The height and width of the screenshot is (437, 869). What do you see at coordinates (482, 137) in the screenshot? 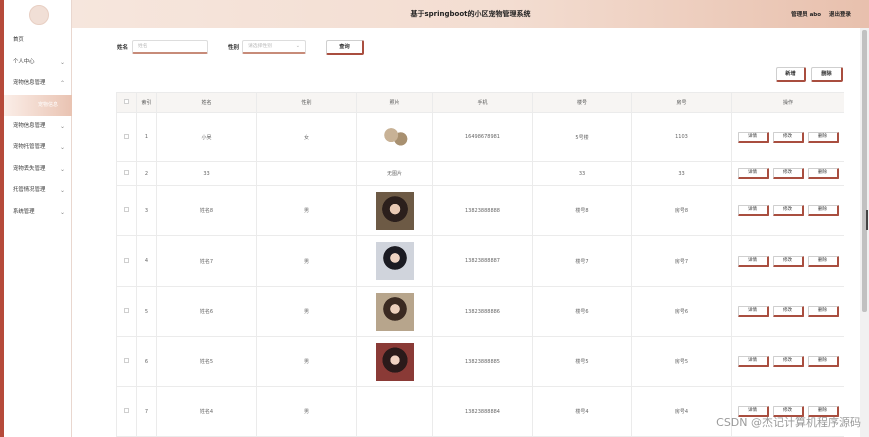
I see `cell-phone: 16498678981` at bounding box center [482, 137].